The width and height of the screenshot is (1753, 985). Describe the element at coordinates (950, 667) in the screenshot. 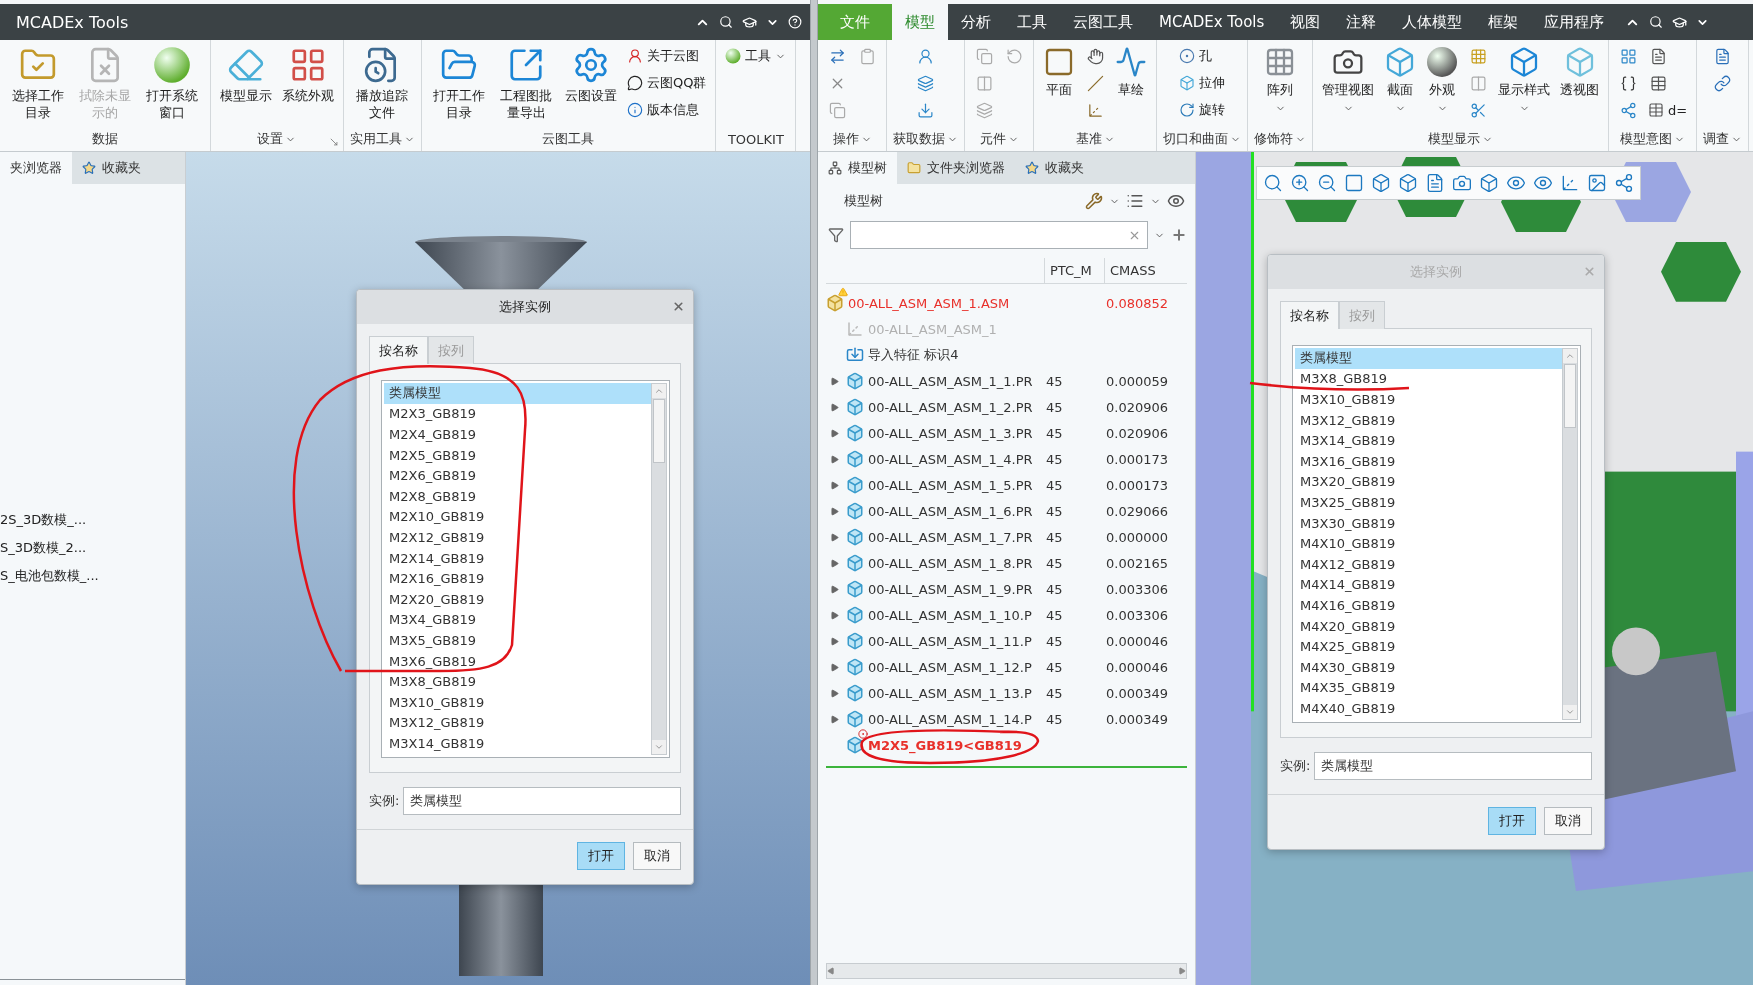

I see `tree-item-label: 00-ALL_ASM_ASM_1_12.P` at that location.